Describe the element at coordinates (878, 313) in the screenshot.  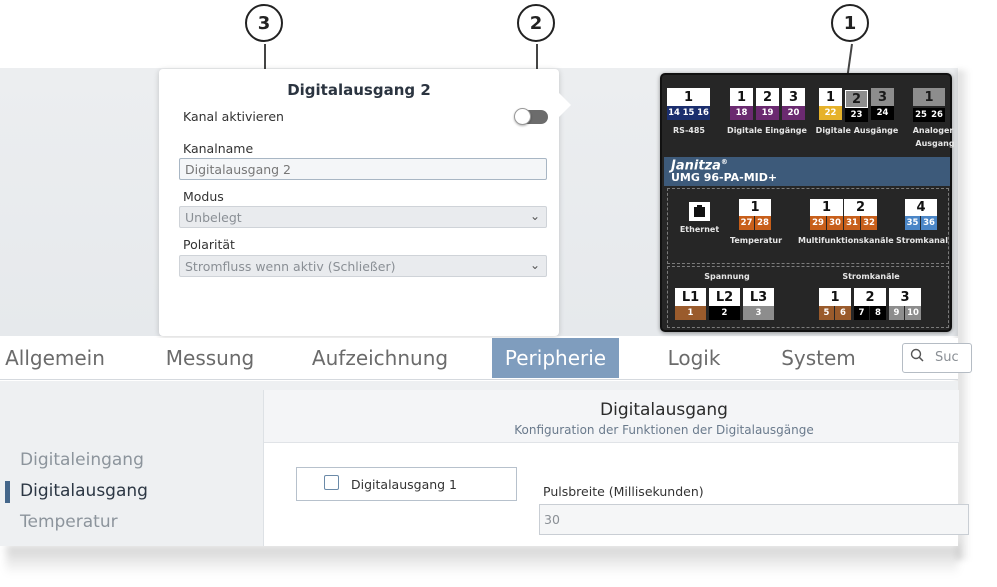
I see `pin: 8` at that location.